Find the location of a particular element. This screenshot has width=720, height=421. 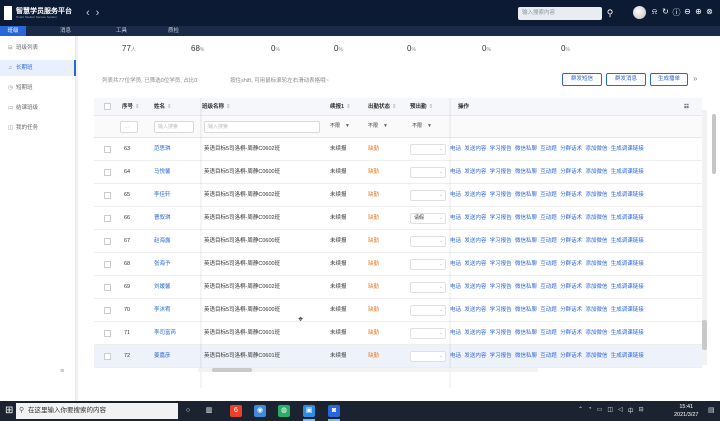

double-chevron-icon: » is located at coordinates (695, 78).